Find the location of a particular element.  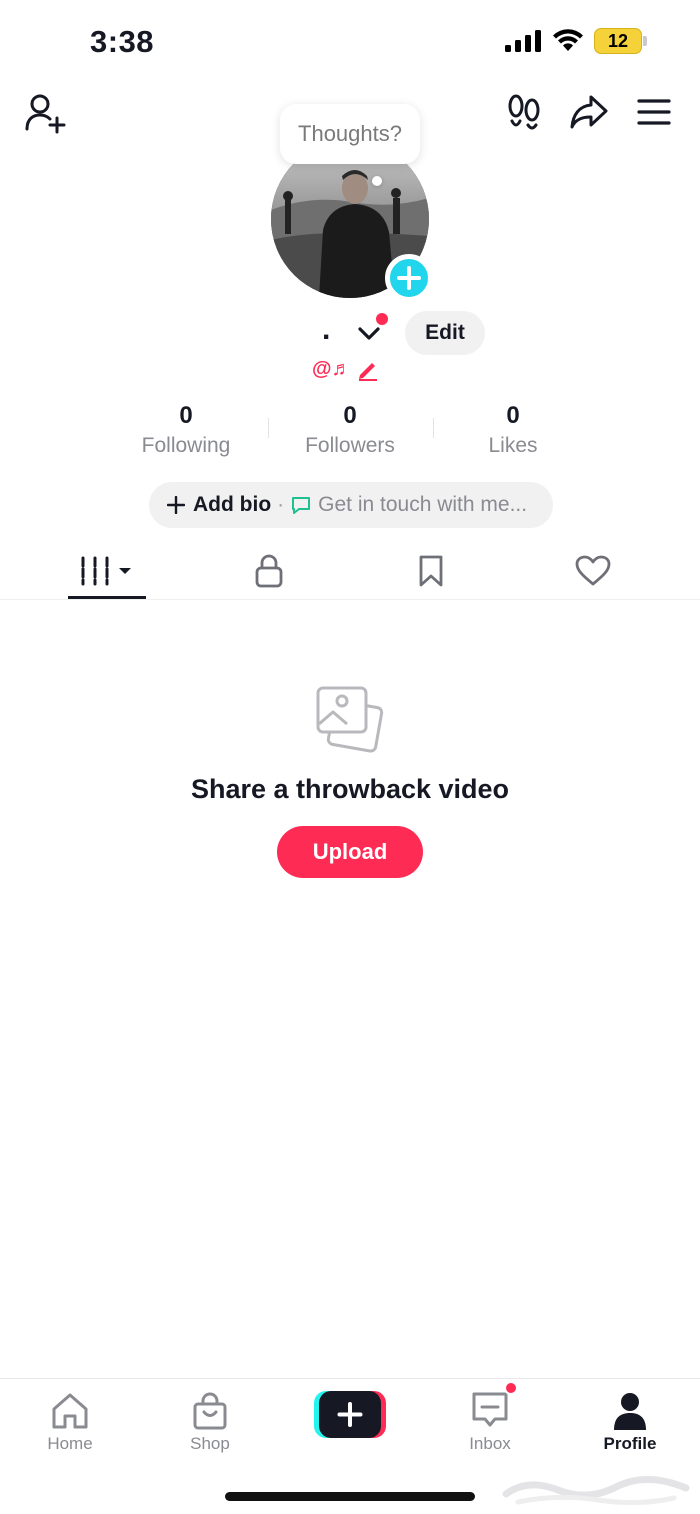

badge-text: @♬ is located at coordinates (332, 368).